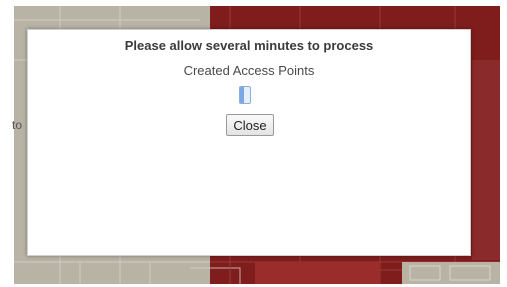 This screenshot has height=287, width=507. What do you see at coordinates (245, 95) in the screenshot?
I see `progress-bar` at bounding box center [245, 95].